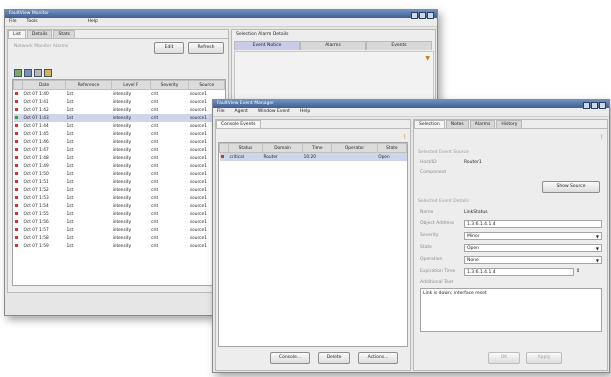 The image size is (611, 377). What do you see at coordinates (334, 358) in the screenshot?
I see `delete-button: Delete` at bounding box center [334, 358].